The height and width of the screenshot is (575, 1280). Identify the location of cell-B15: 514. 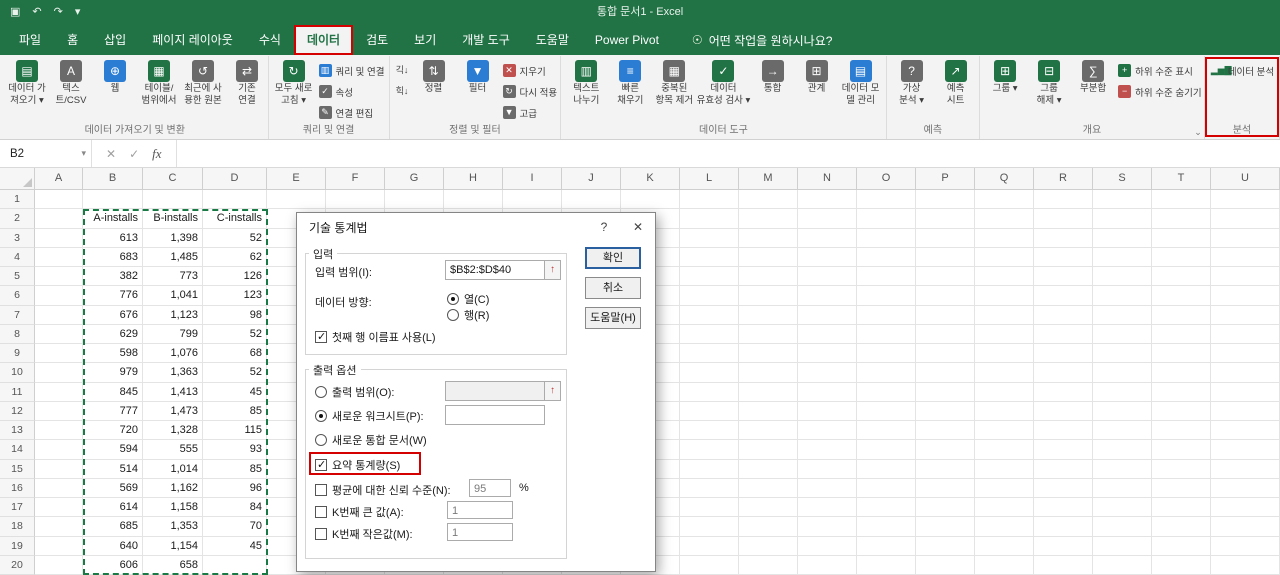
(113, 469).